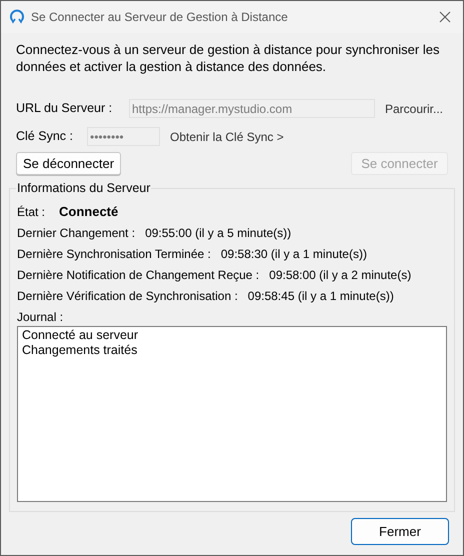 The height and width of the screenshot is (556, 464). I want to click on log-entry: Connecté au serveur, so click(81, 335).